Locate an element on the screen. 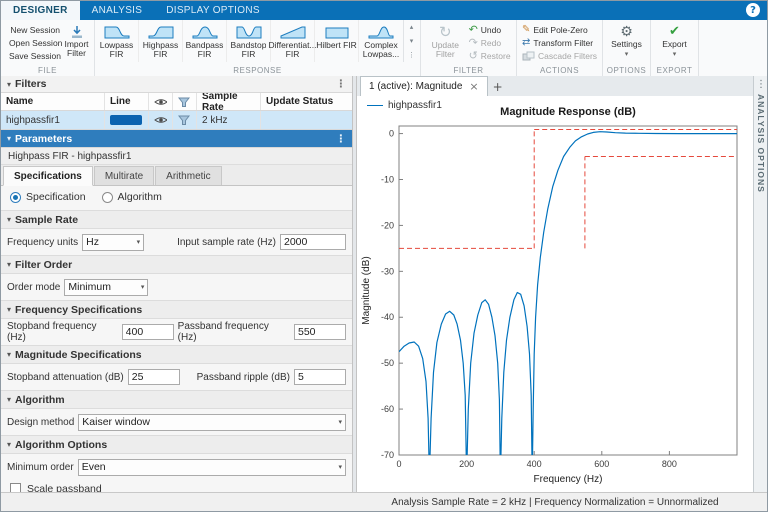  differentiator-icon is located at coordinates (292, 32).